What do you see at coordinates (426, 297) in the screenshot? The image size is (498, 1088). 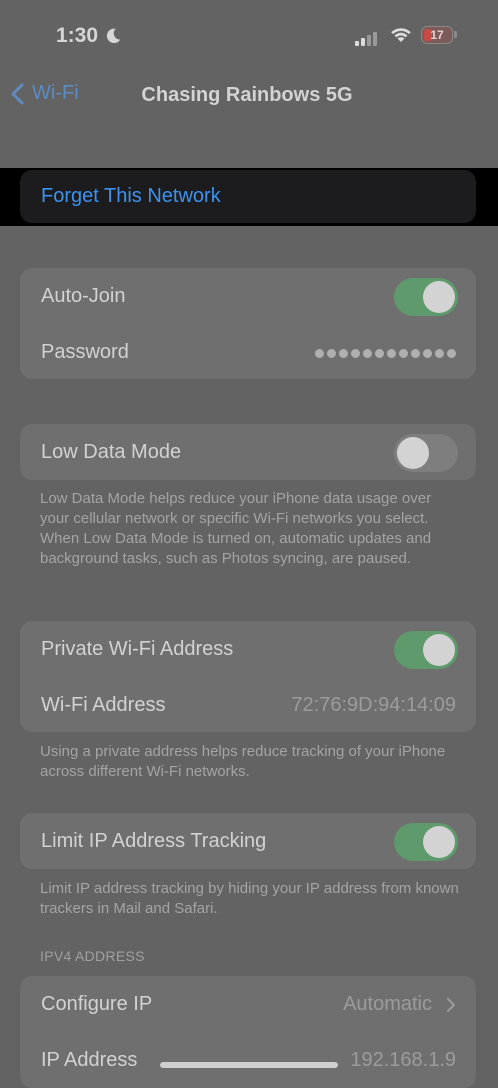 I see `auto-join-toggle` at bounding box center [426, 297].